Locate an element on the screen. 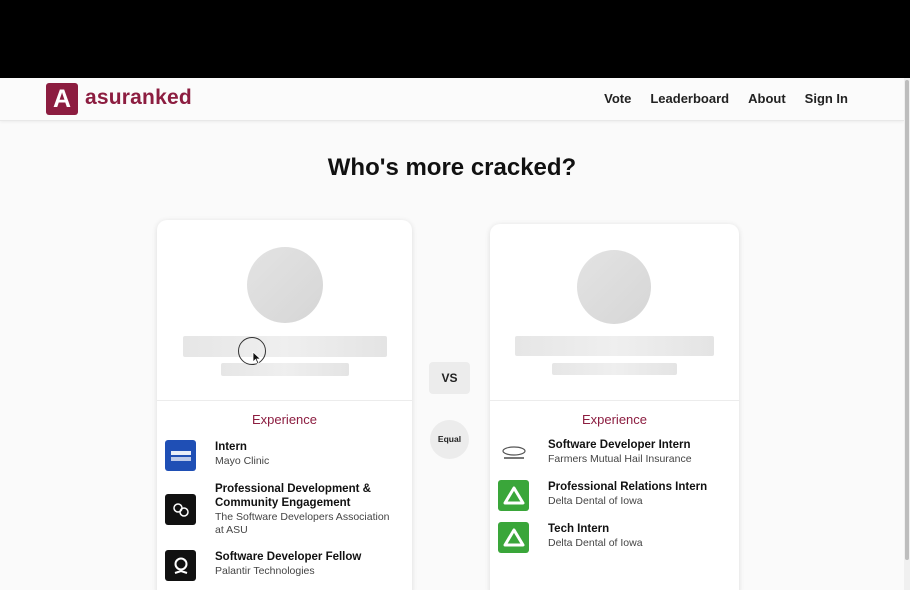  experience-item: Intern Mayo Clinic is located at coordinates (217, 455).